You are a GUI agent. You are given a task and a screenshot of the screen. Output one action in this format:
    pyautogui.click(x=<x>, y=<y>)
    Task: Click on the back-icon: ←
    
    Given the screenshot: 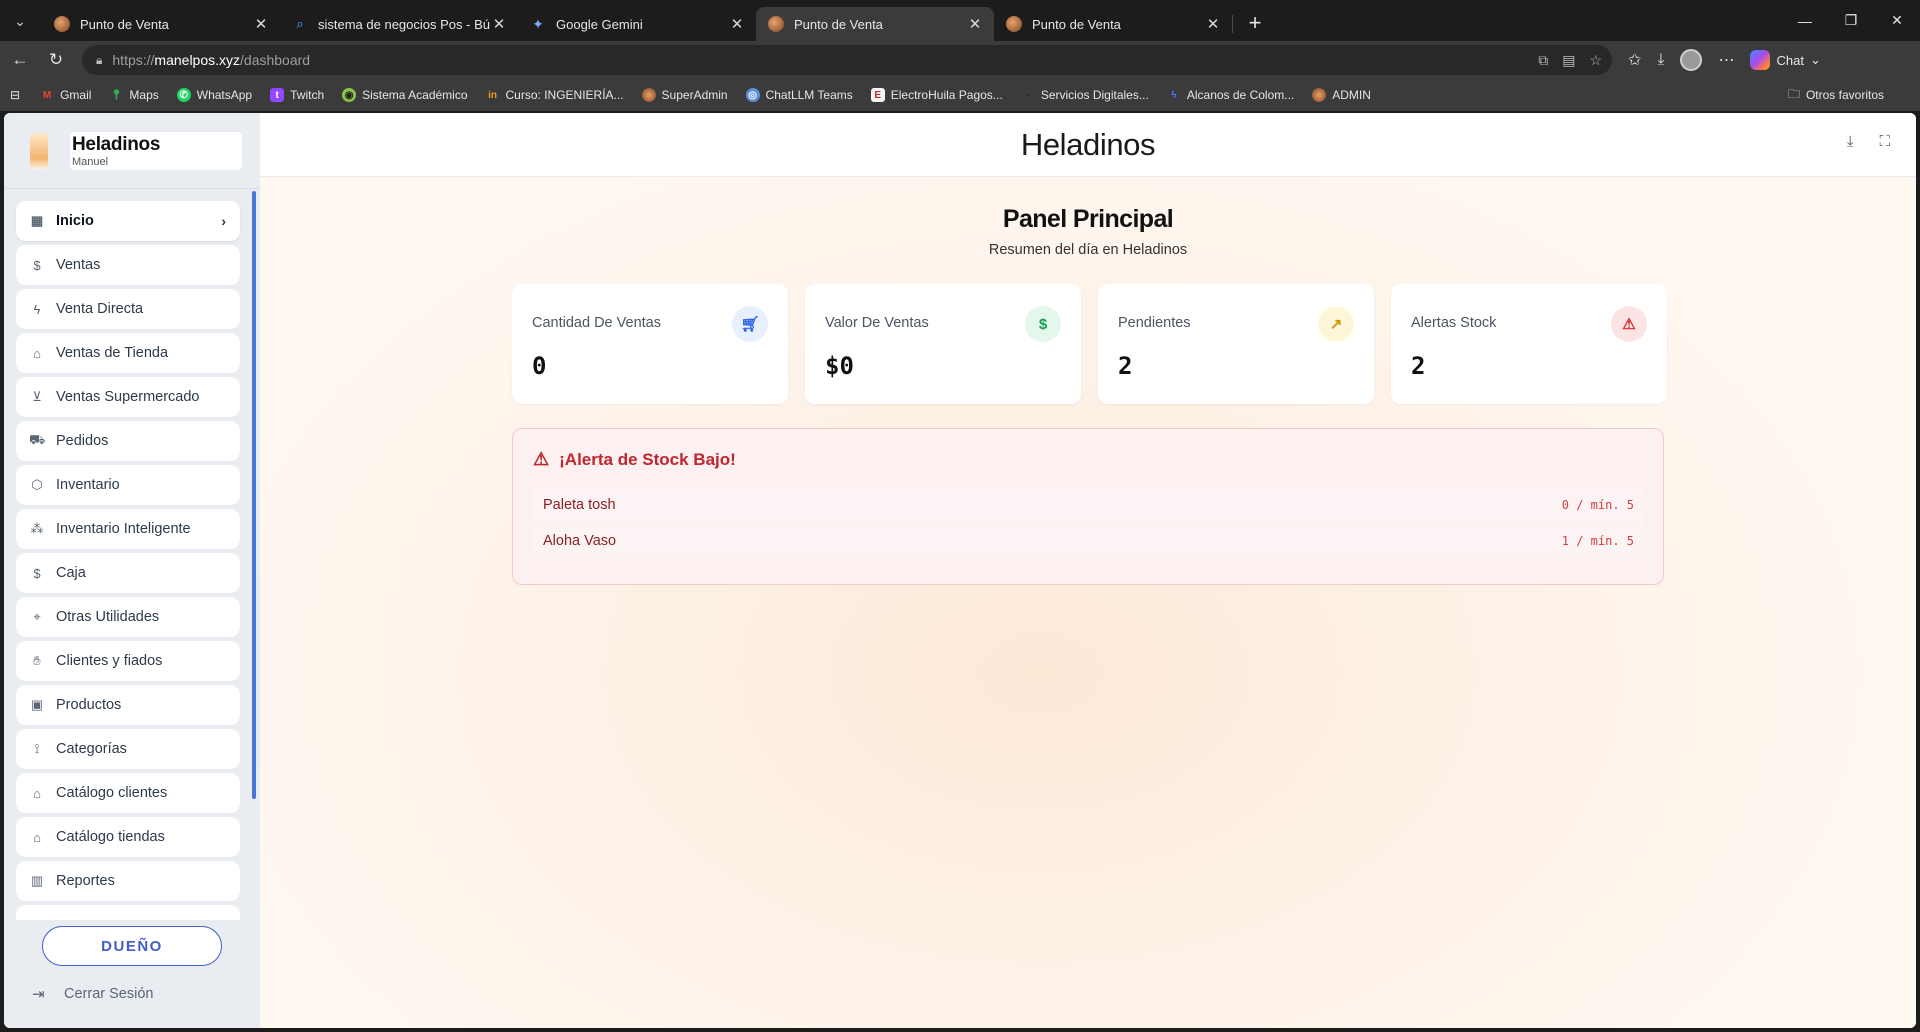 What is the action you would take?
    pyautogui.click(x=20, y=60)
    